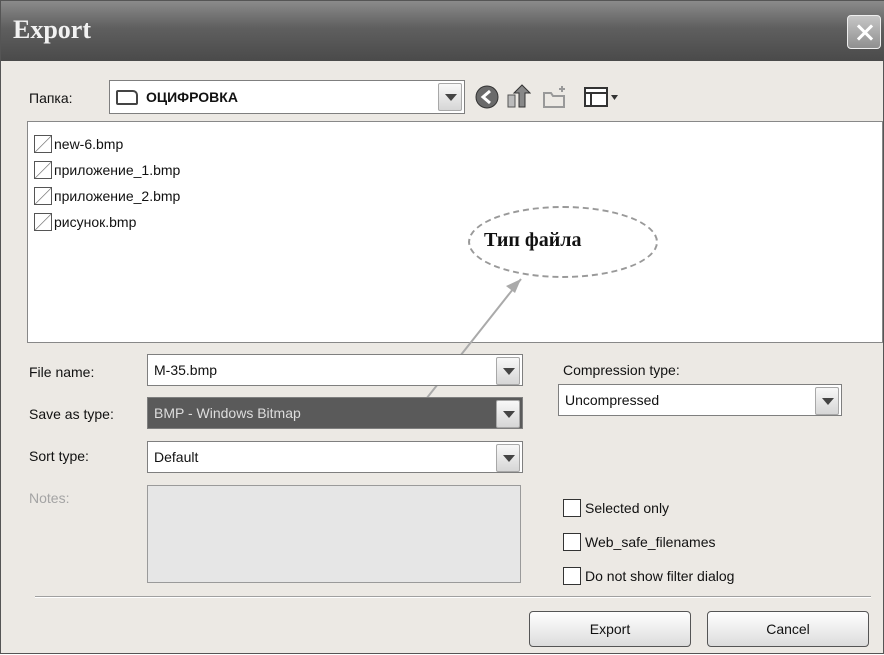 The width and height of the screenshot is (884, 655). I want to click on web-safe-option: Web_safe_filenames, so click(639, 542).